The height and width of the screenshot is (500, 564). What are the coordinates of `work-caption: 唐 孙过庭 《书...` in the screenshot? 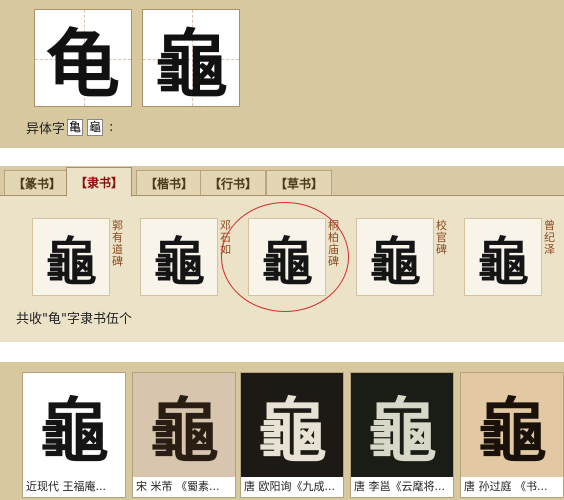 It's located at (512, 487).